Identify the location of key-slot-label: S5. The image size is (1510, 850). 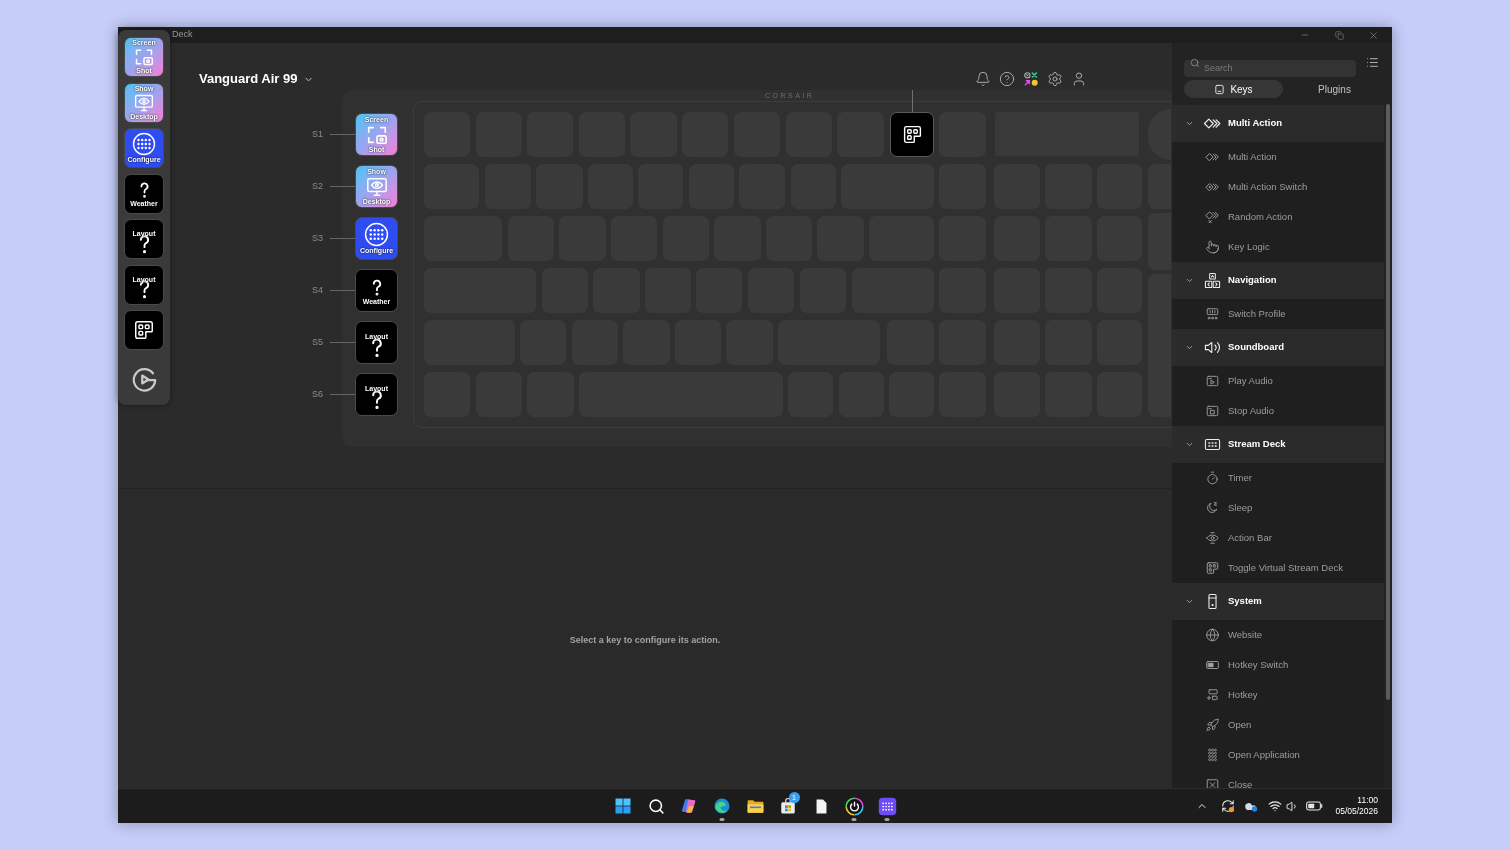
(318, 342).